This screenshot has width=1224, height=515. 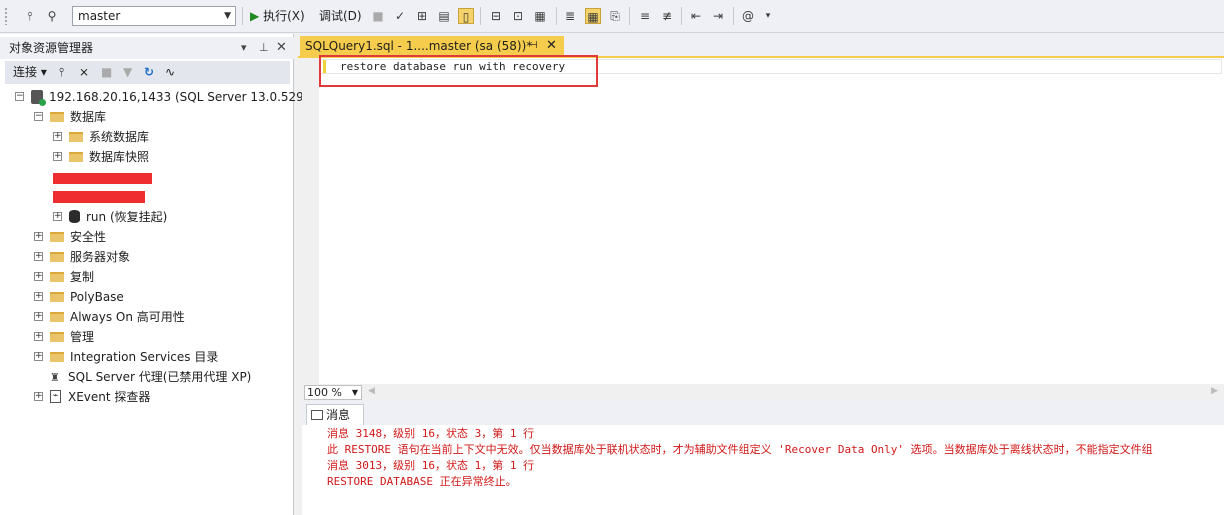 What do you see at coordinates (30, 72) in the screenshot?
I see `connect-button: 连接 ▾` at bounding box center [30, 72].